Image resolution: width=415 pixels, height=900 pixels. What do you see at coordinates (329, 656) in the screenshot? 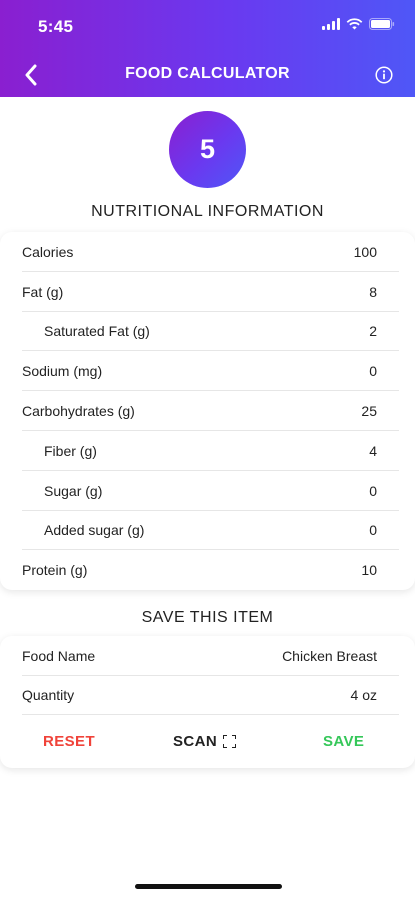
I see `food-name-value: Chicken Breast` at bounding box center [329, 656].